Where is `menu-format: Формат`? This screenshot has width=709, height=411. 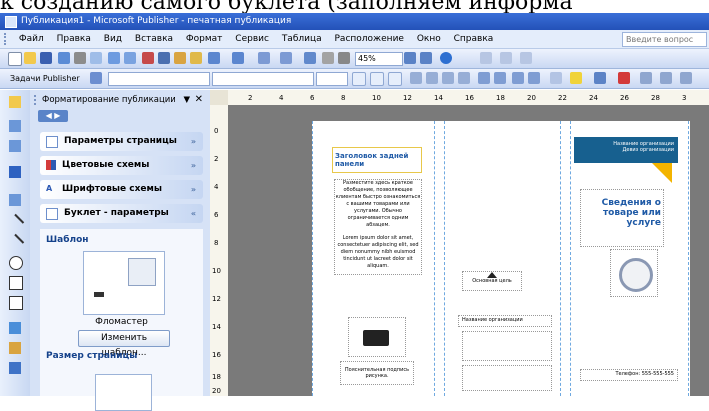
menu-format: Формат is located at coordinates (204, 39).